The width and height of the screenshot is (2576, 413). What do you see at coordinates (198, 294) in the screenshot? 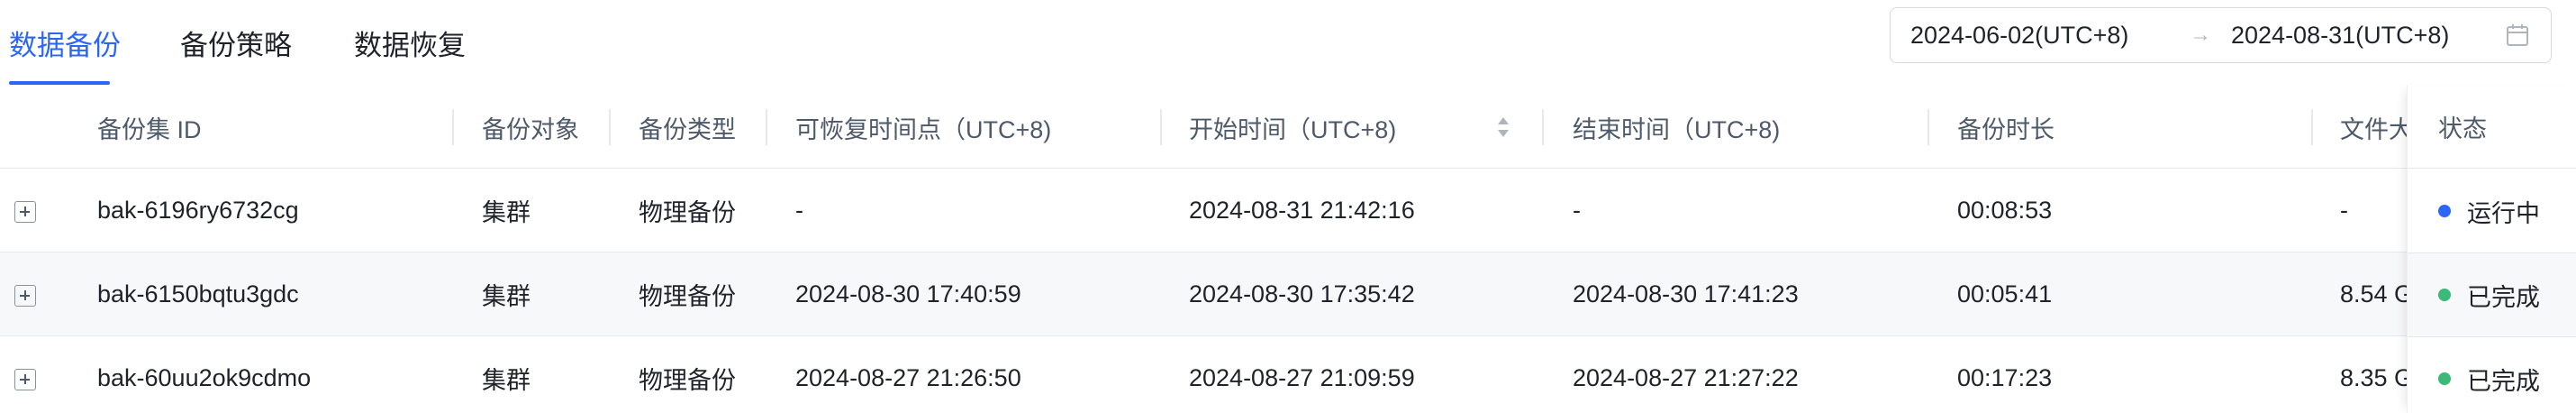
I see `cell-backup-id: bak-6150bqtu3gdc` at bounding box center [198, 294].